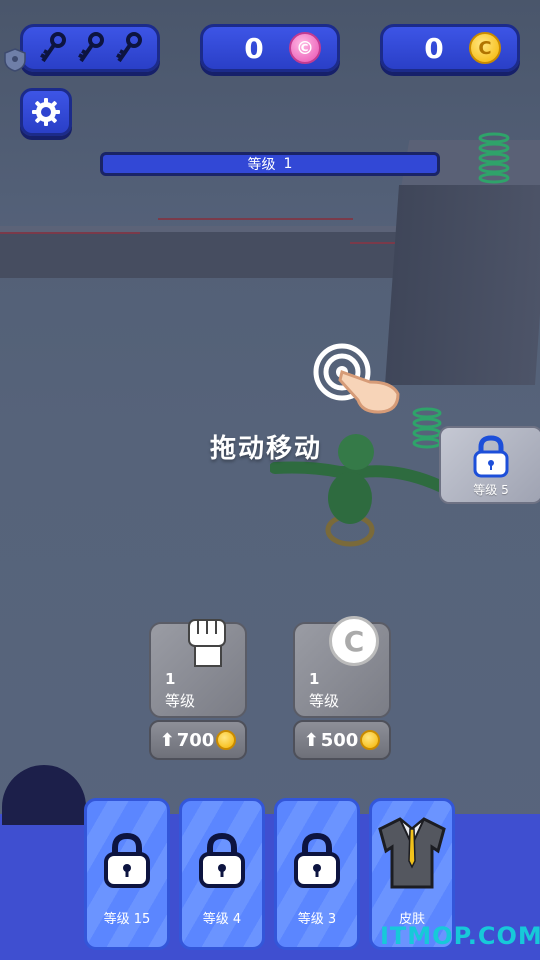  What do you see at coordinates (450, 48) in the screenshot?
I see `coin-counter: 0 C` at bounding box center [450, 48].